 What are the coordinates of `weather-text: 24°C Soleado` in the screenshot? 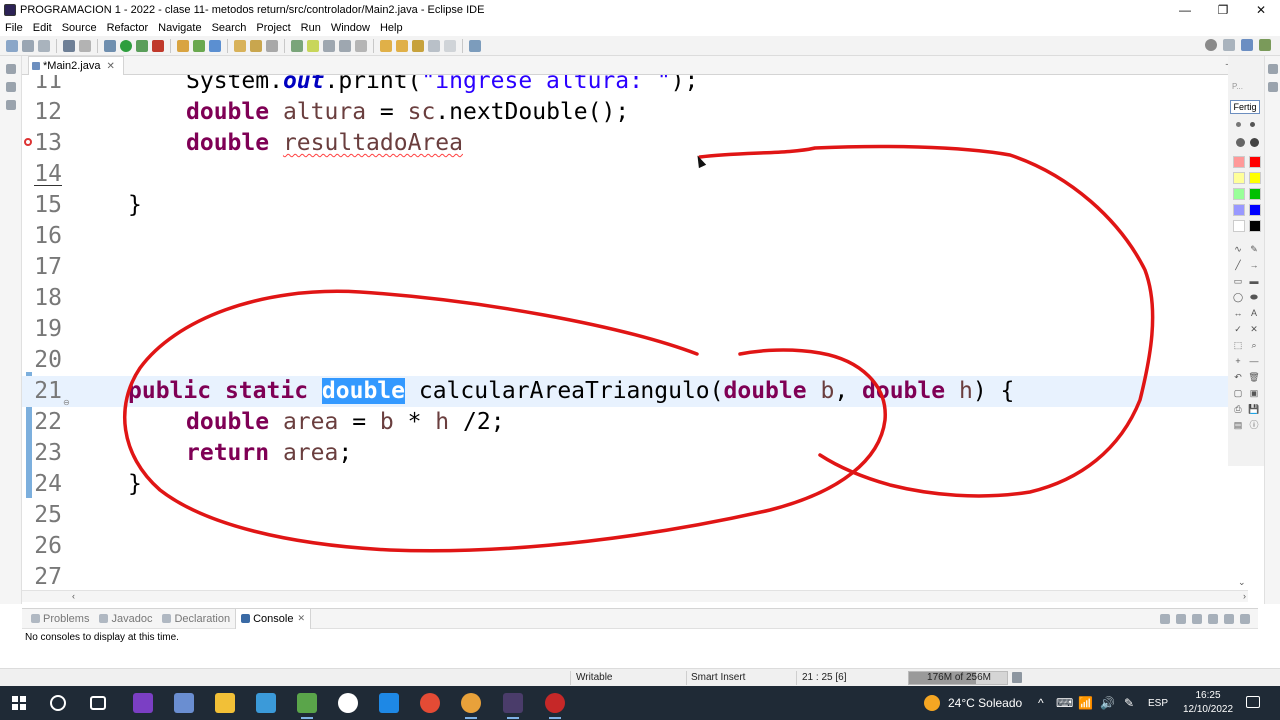 It's located at (985, 703).